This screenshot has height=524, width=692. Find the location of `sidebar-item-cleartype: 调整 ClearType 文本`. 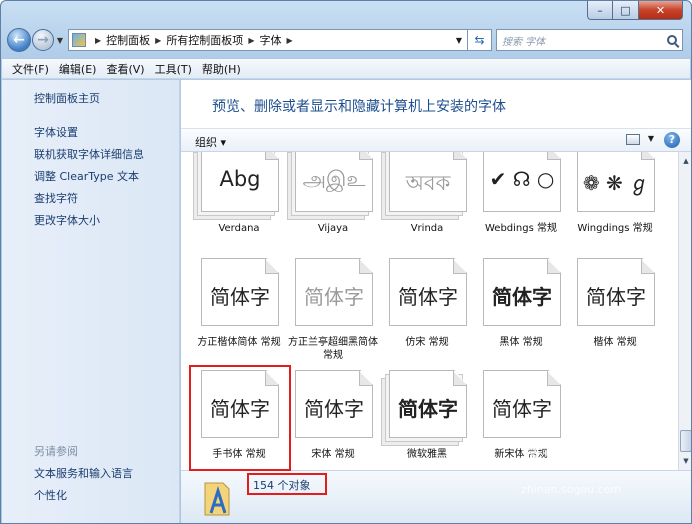

sidebar-item-cleartype: 调整 ClearType 文本 is located at coordinates (89, 179).